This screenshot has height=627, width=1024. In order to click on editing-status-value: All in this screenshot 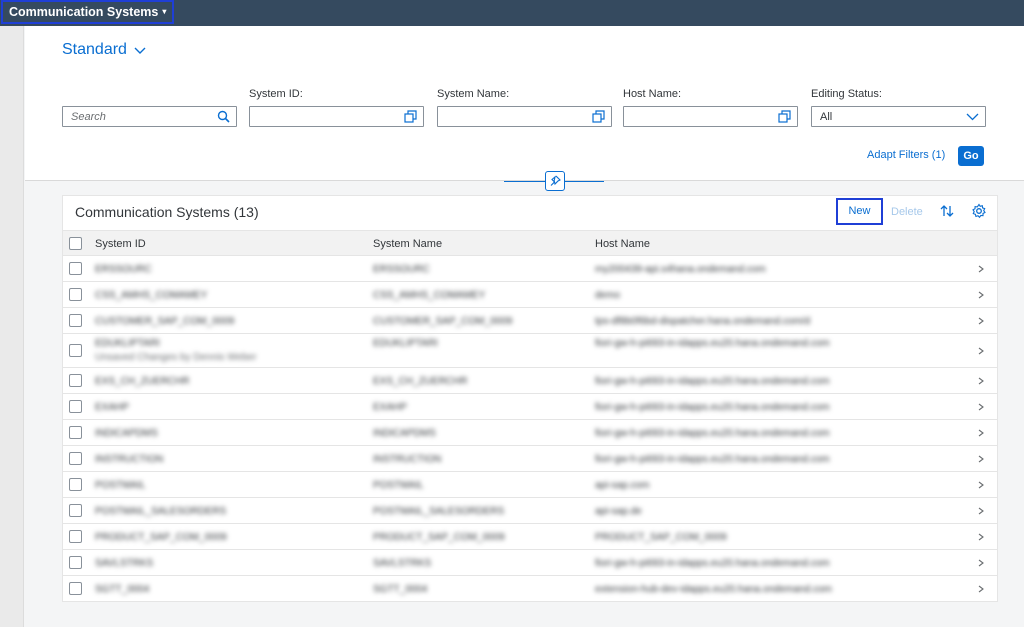, I will do `click(826, 117)`.